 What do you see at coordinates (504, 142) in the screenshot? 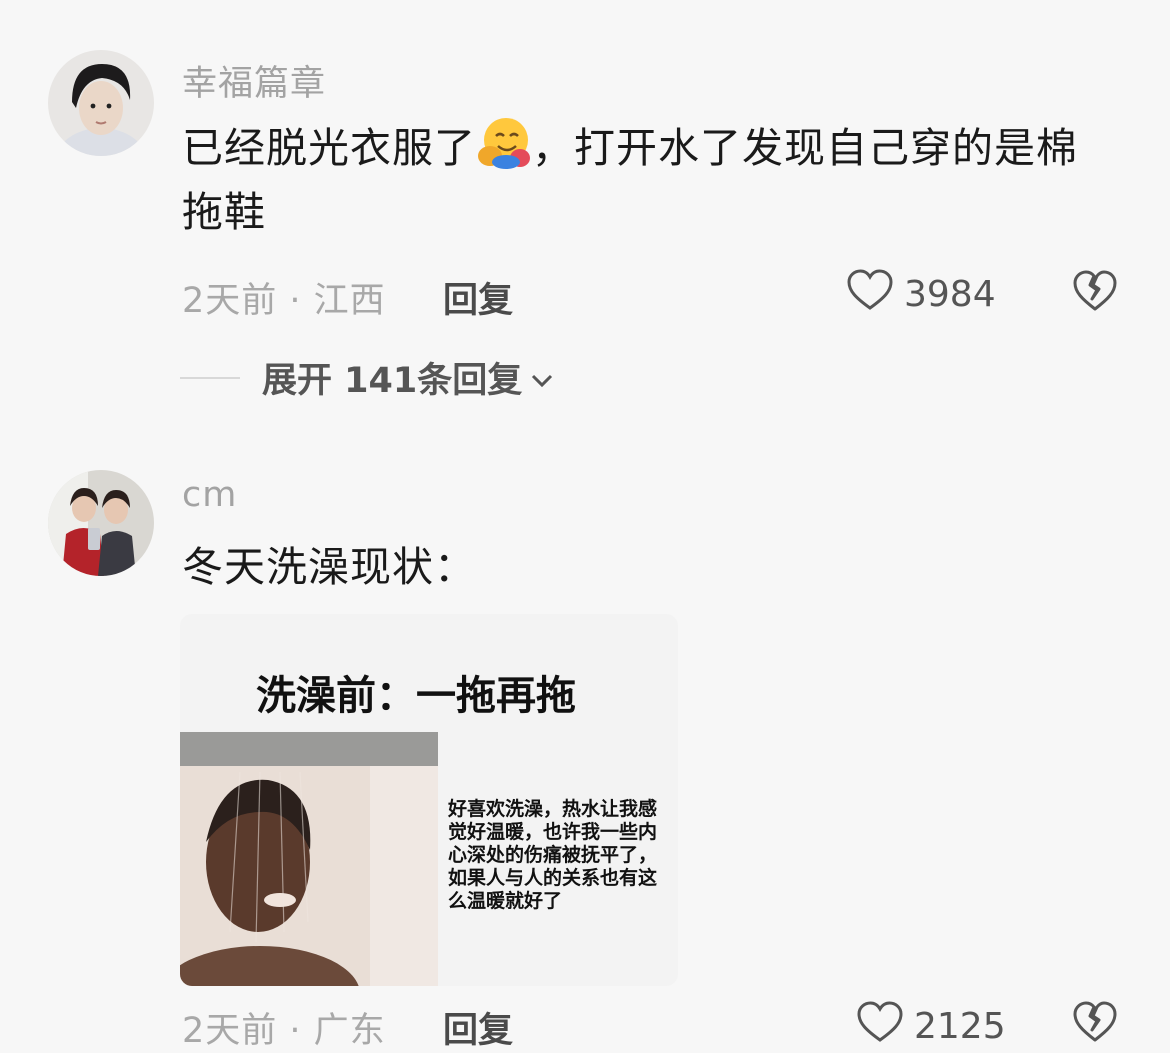
I see `hugging-face-emoji-icon` at bounding box center [504, 142].